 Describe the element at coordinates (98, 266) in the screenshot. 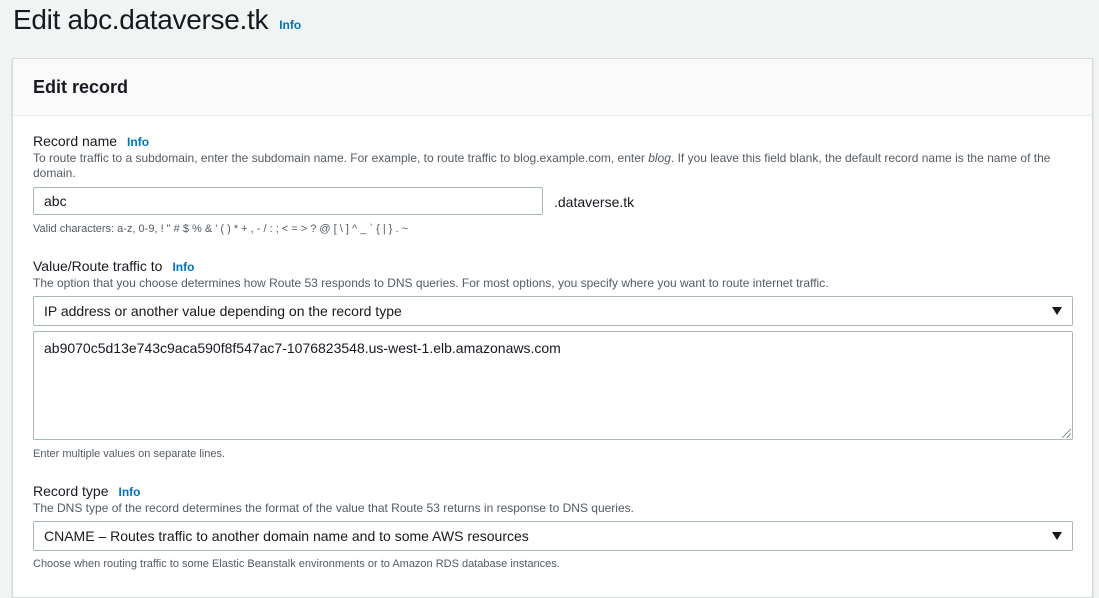

I see `value-route-label: Value/Route traffic to` at that location.